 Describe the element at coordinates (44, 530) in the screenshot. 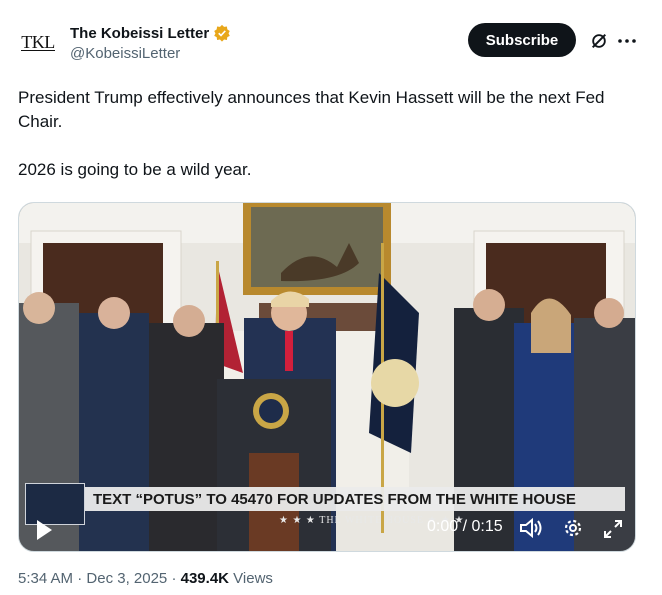

I see `play-icon` at that location.